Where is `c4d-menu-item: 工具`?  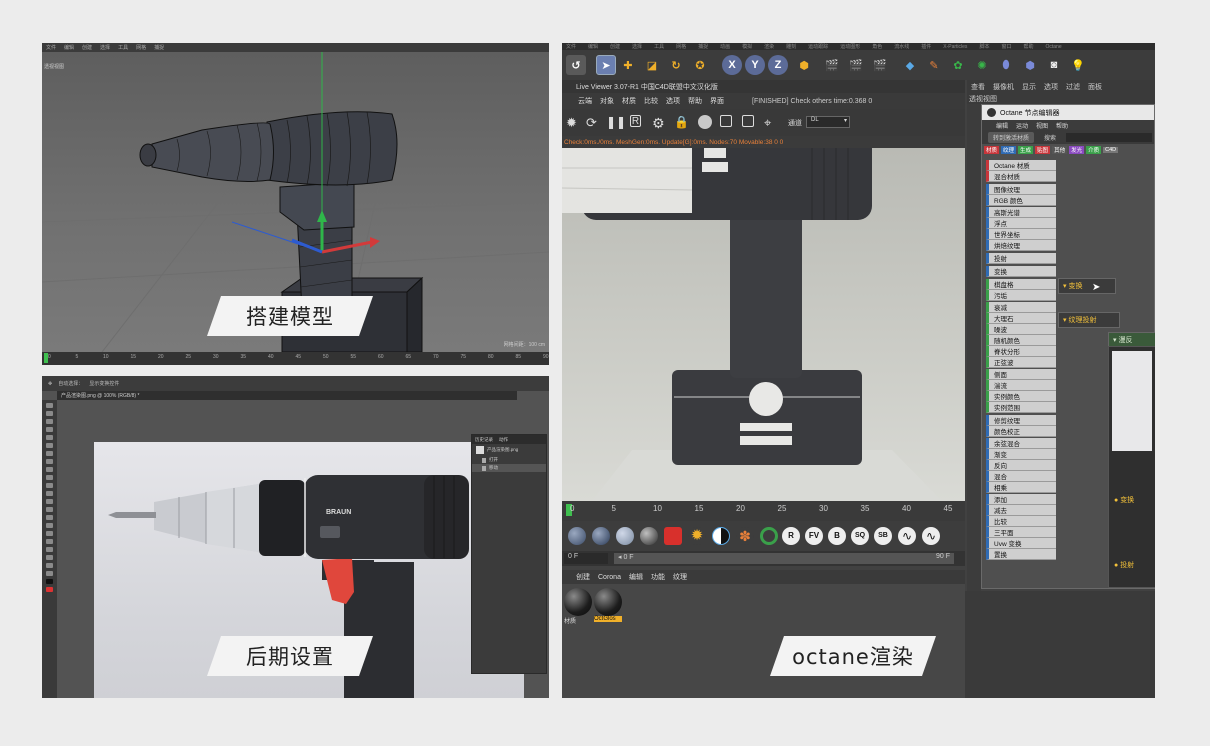
c4d-menu-item: 工具 is located at coordinates (123, 47).